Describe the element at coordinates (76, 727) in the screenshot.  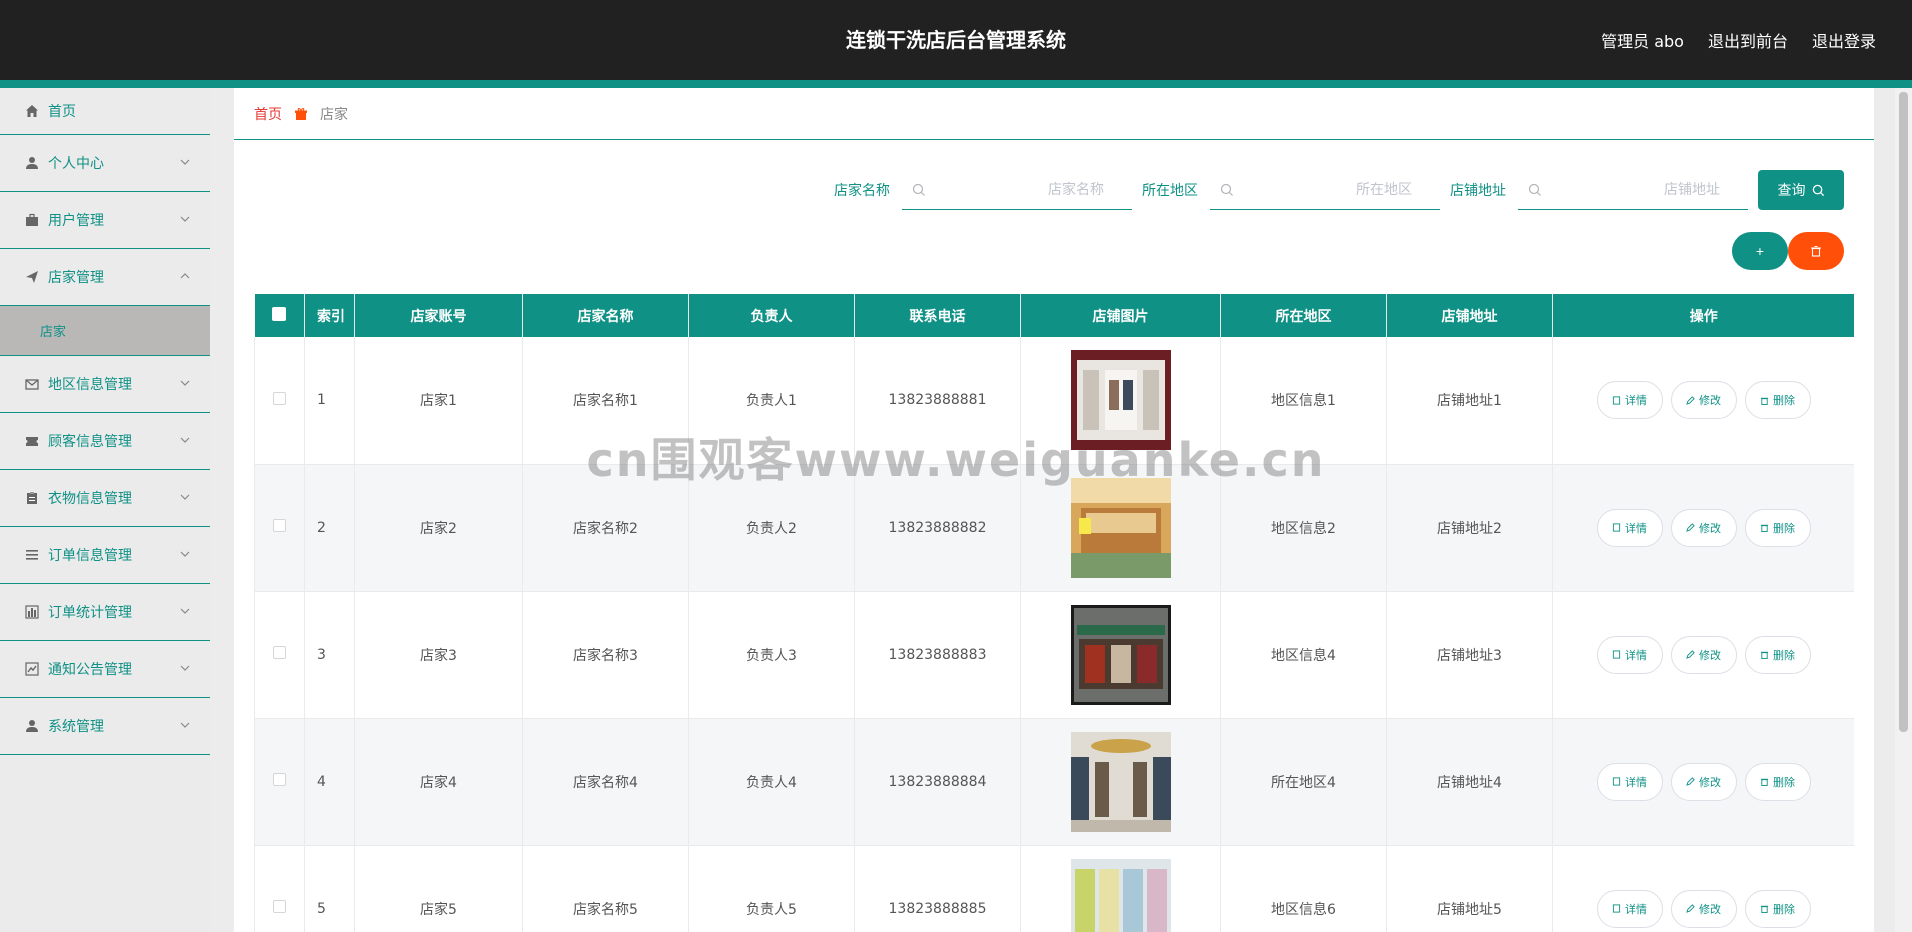
I see `sidebar-item-label: 系统管理` at that location.